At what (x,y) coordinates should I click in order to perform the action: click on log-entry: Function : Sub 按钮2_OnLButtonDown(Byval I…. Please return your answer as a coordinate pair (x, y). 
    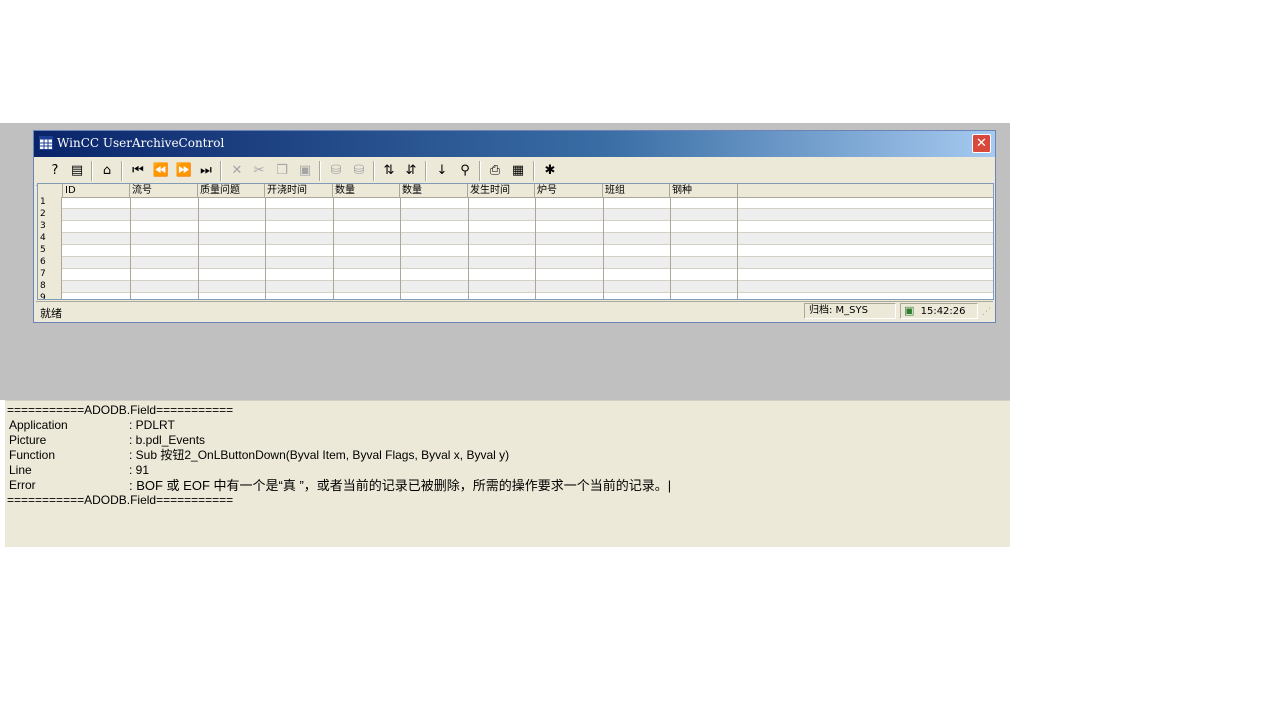
    Looking at the image, I should click on (507, 455).